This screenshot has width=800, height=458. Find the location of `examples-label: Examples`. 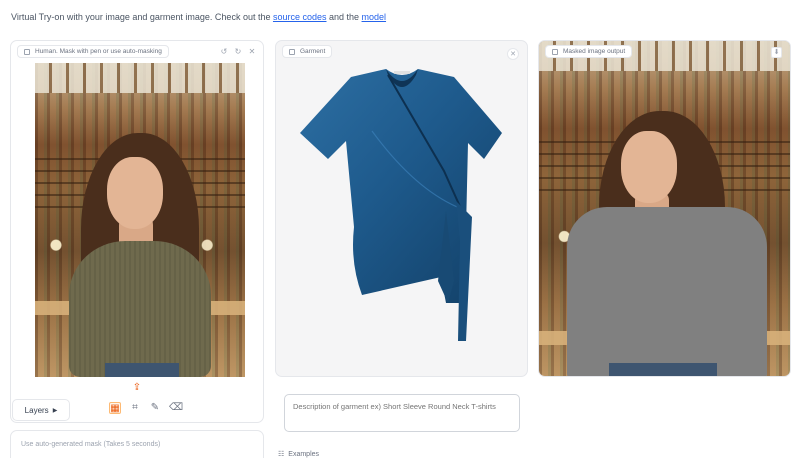

examples-label: Examples is located at coordinates (304, 454).